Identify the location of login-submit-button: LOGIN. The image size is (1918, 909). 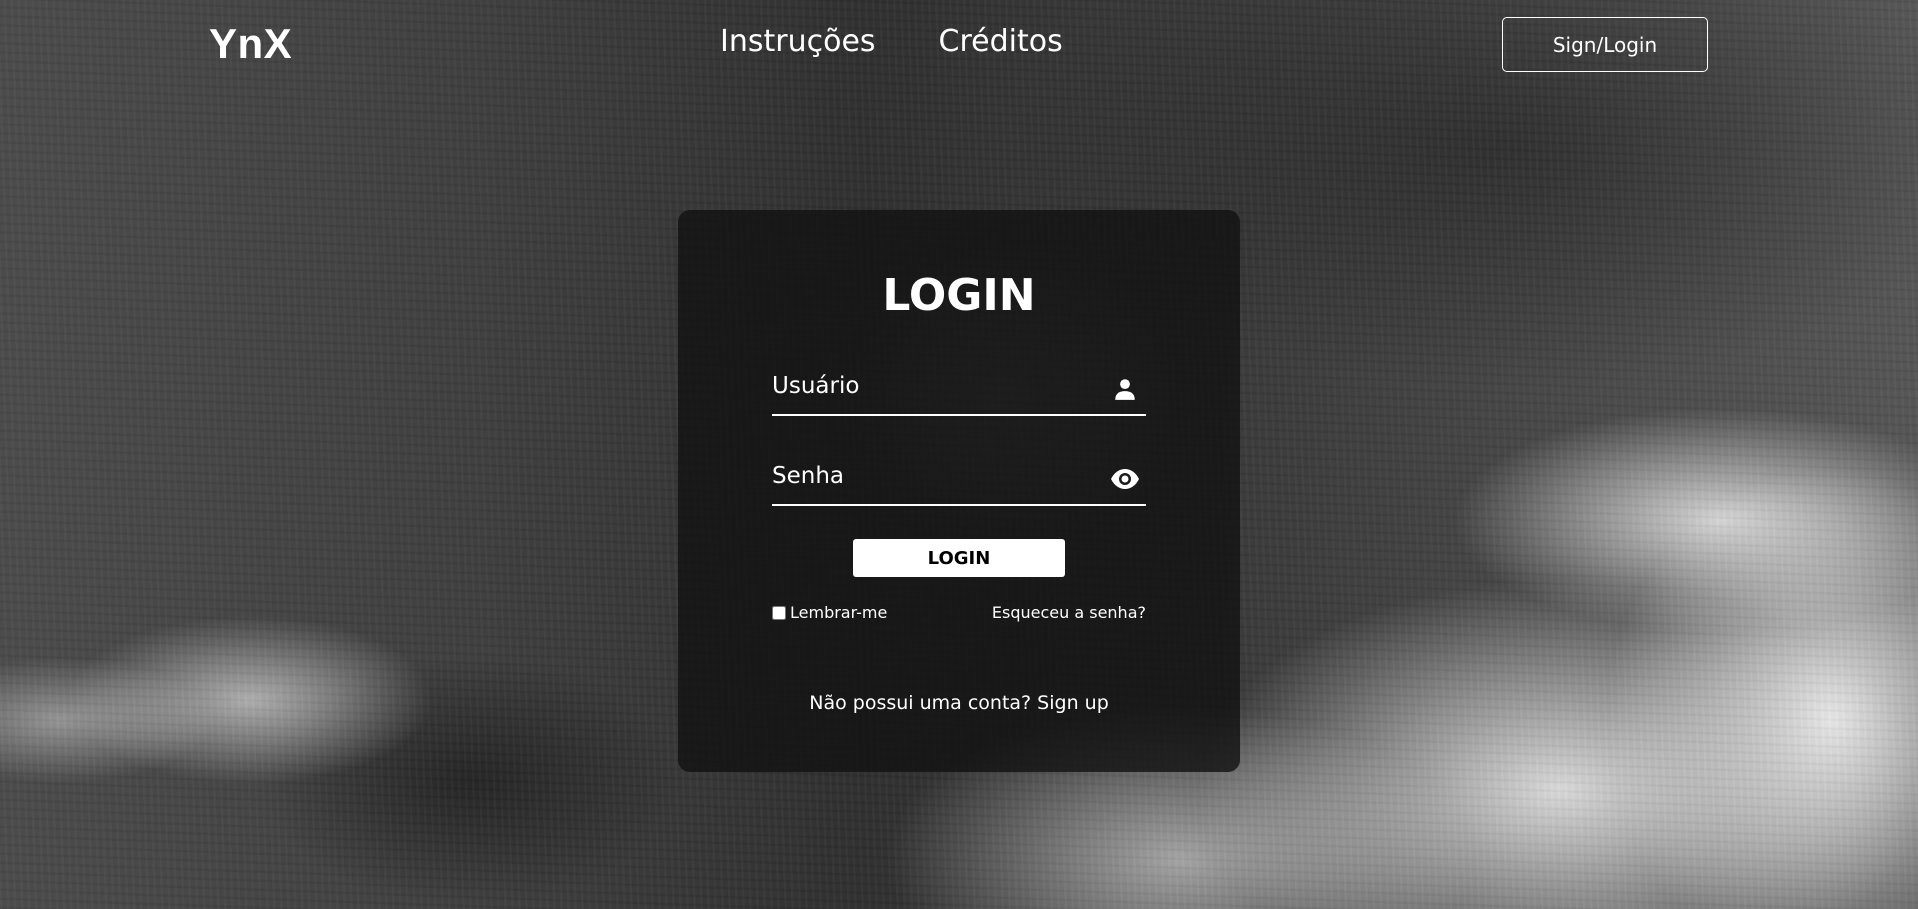
(959, 558).